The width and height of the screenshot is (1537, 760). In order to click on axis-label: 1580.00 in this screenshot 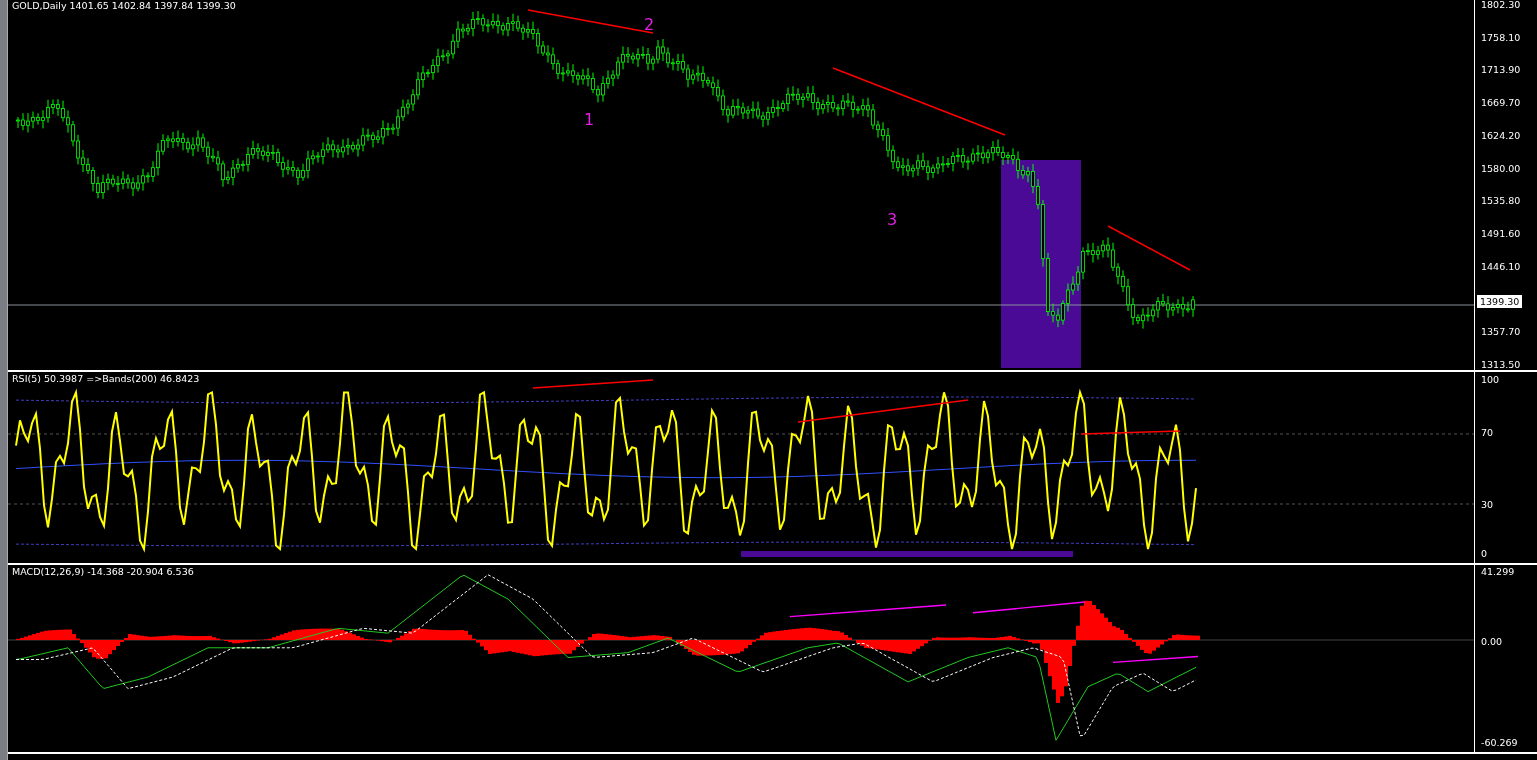, I will do `click(1501, 168)`.